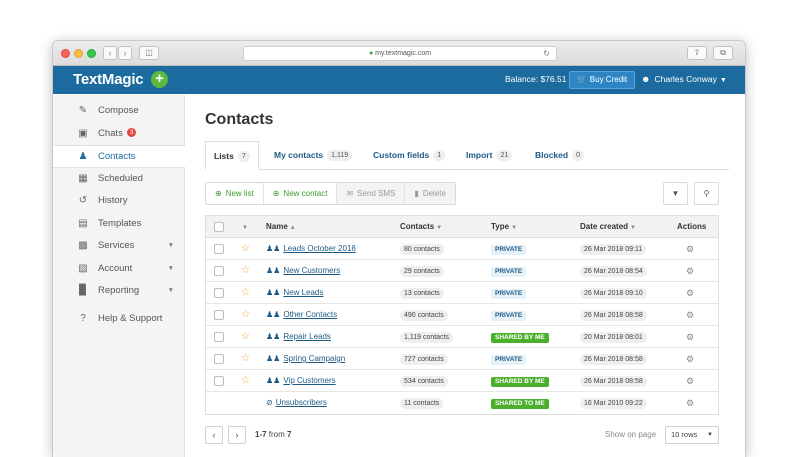 This screenshot has height=457, width=800. I want to click on maximize-window-button, so click(91, 53).